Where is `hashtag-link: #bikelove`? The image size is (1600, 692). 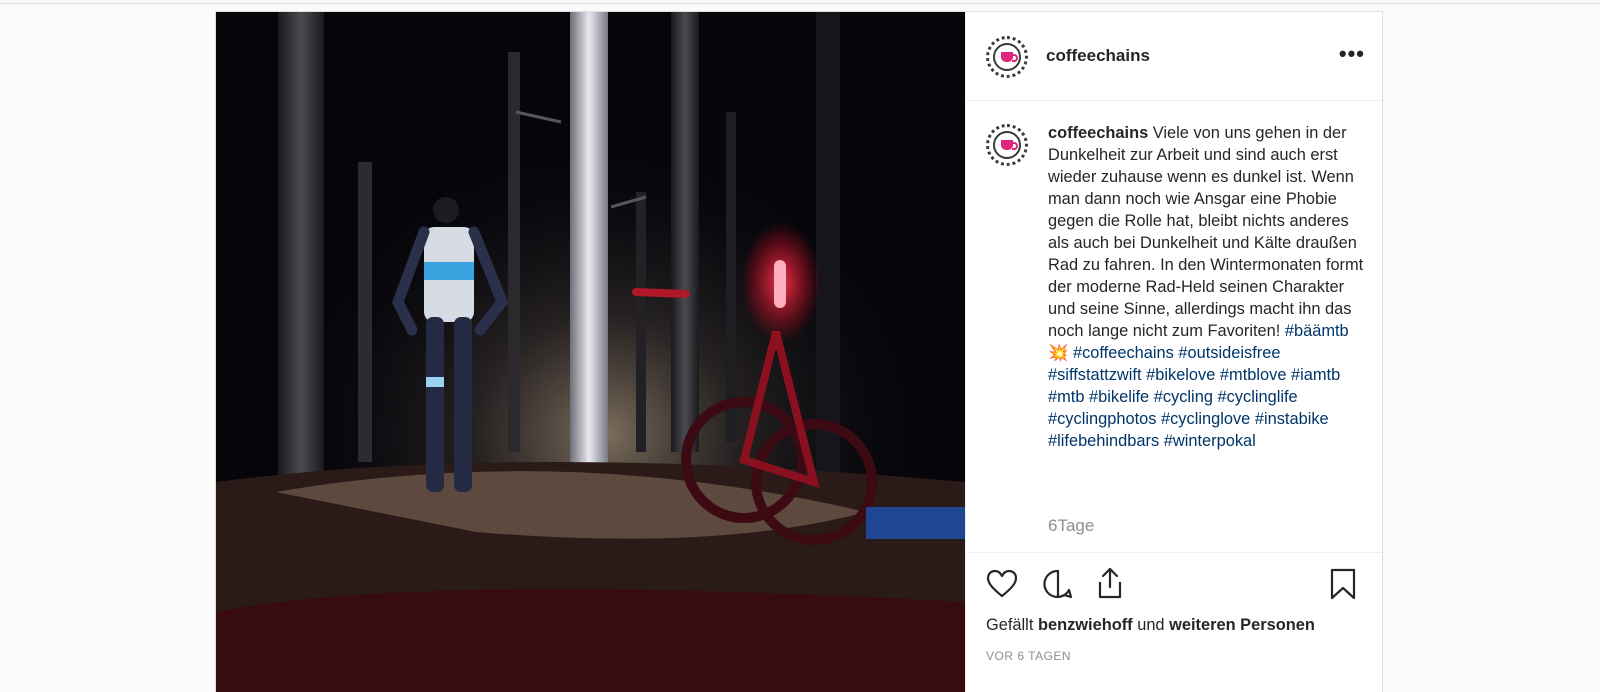
hashtag-link: #bikelove is located at coordinates (1180, 375).